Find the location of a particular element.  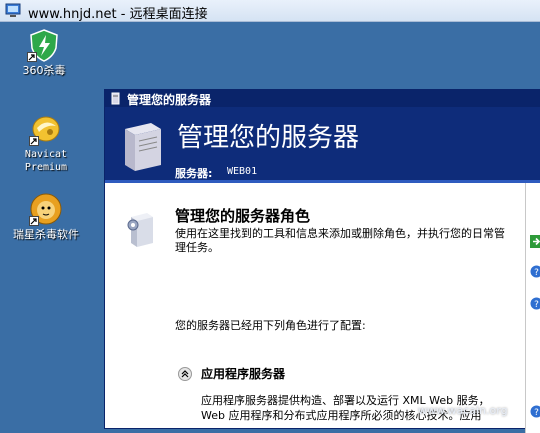

roles-title: 管理您的服务器角色 is located at coordinates (242, 215).